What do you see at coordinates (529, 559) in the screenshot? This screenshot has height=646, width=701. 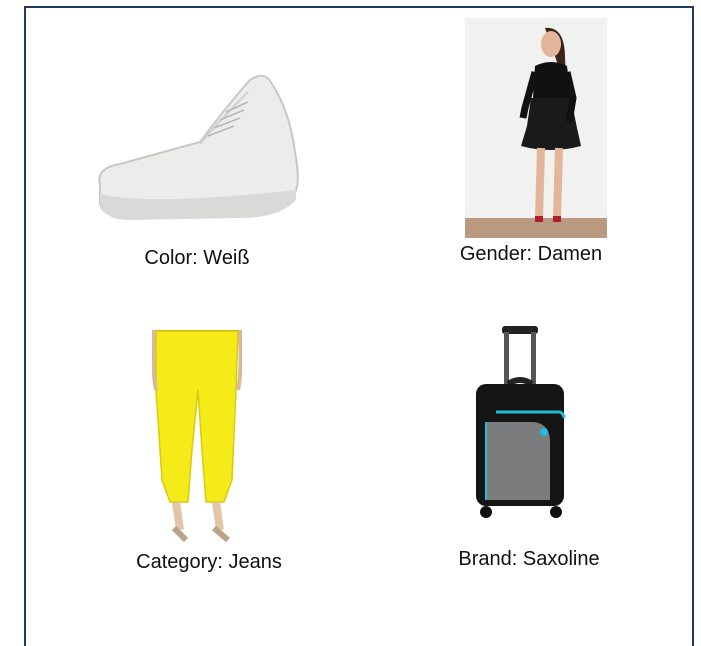 I see `caption-brand: Brand: Saxoline` at bounding box center [529, 559].